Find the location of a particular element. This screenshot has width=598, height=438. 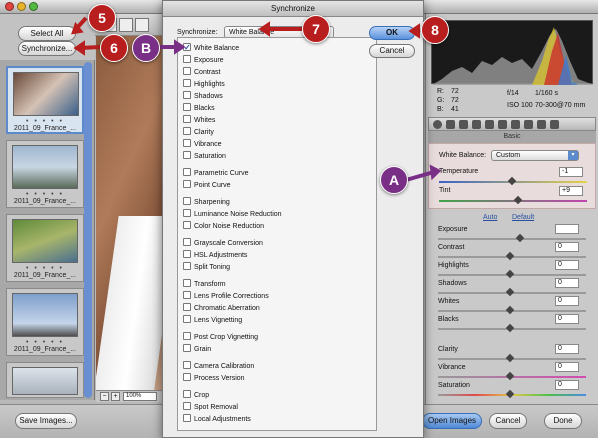

arrow-b-head is located at coordinates (180, 47).